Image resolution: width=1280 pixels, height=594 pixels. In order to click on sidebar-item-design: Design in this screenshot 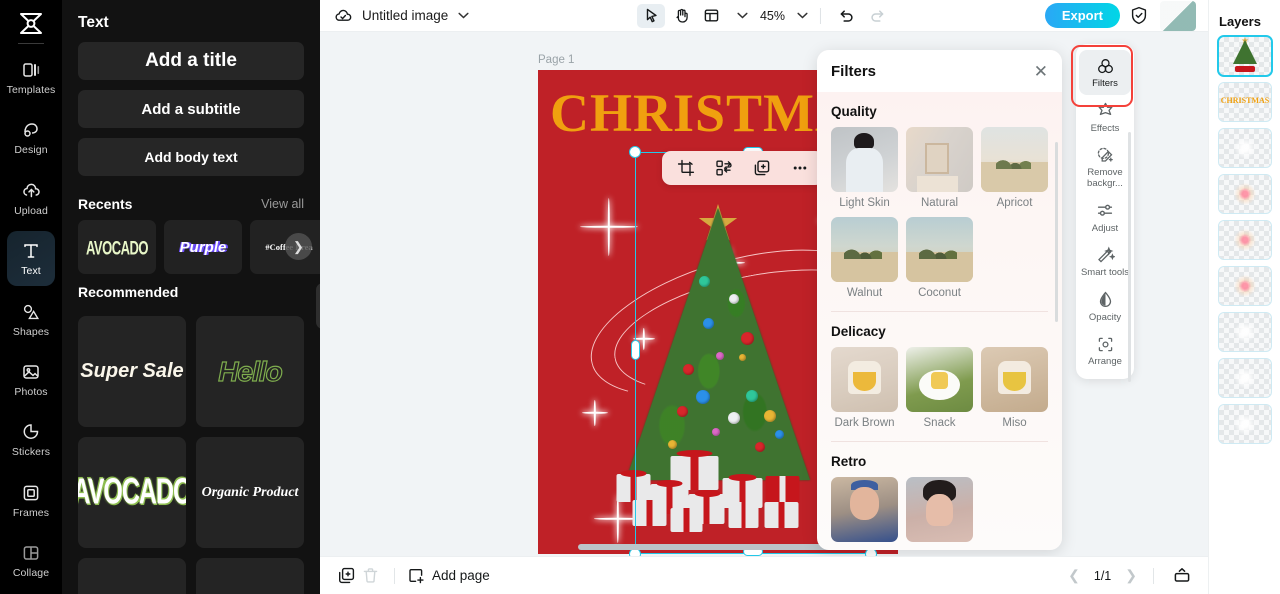, I will do `click(31, 137)`.